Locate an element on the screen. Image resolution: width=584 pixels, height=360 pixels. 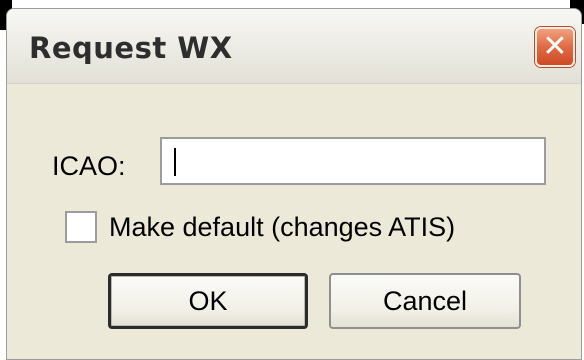
close-button: ✕ is located at coordinates (555, 47).